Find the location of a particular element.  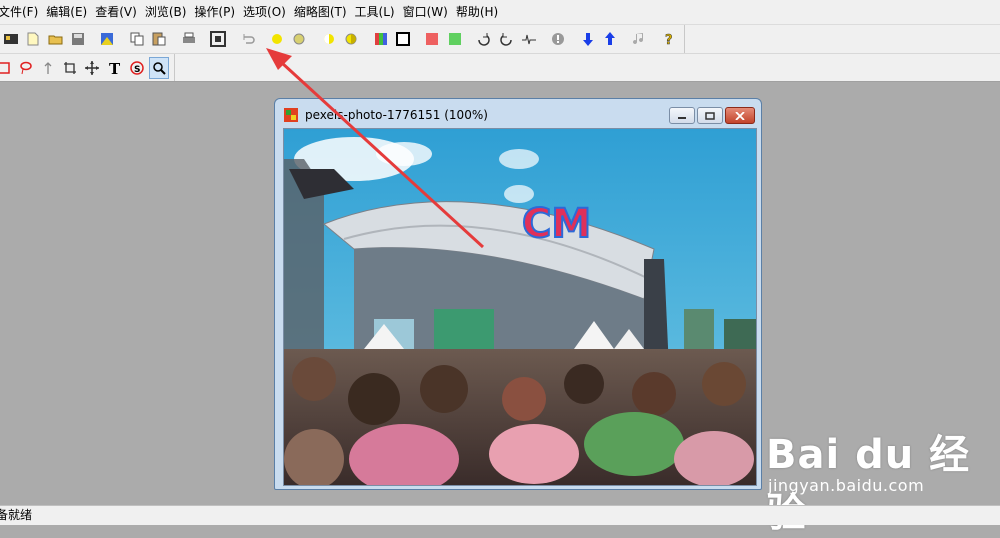

status-text: 备就绪 is located at coordinates (16, 515).